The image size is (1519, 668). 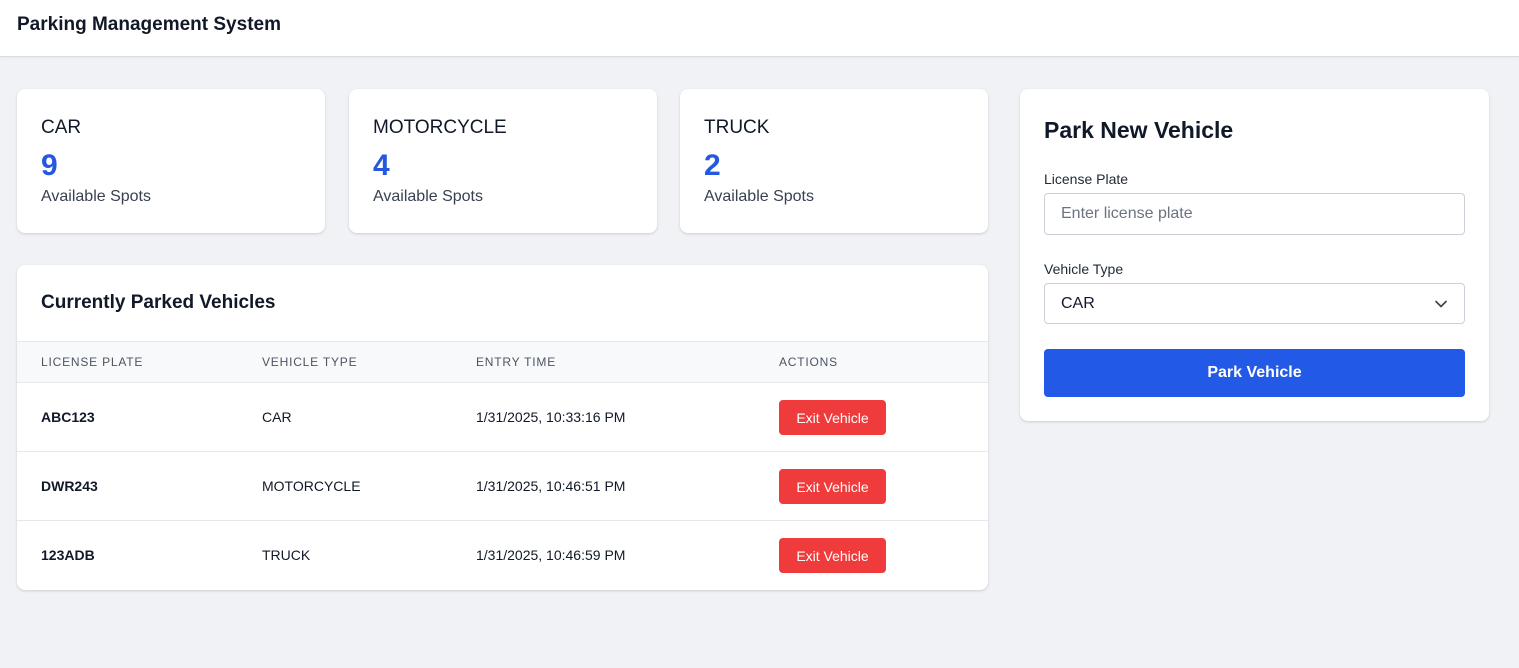 What do you see at coordinates (149, 24) in the screenshot?
I see `app-title: Parking Management System` at bounding box center [149, 24].